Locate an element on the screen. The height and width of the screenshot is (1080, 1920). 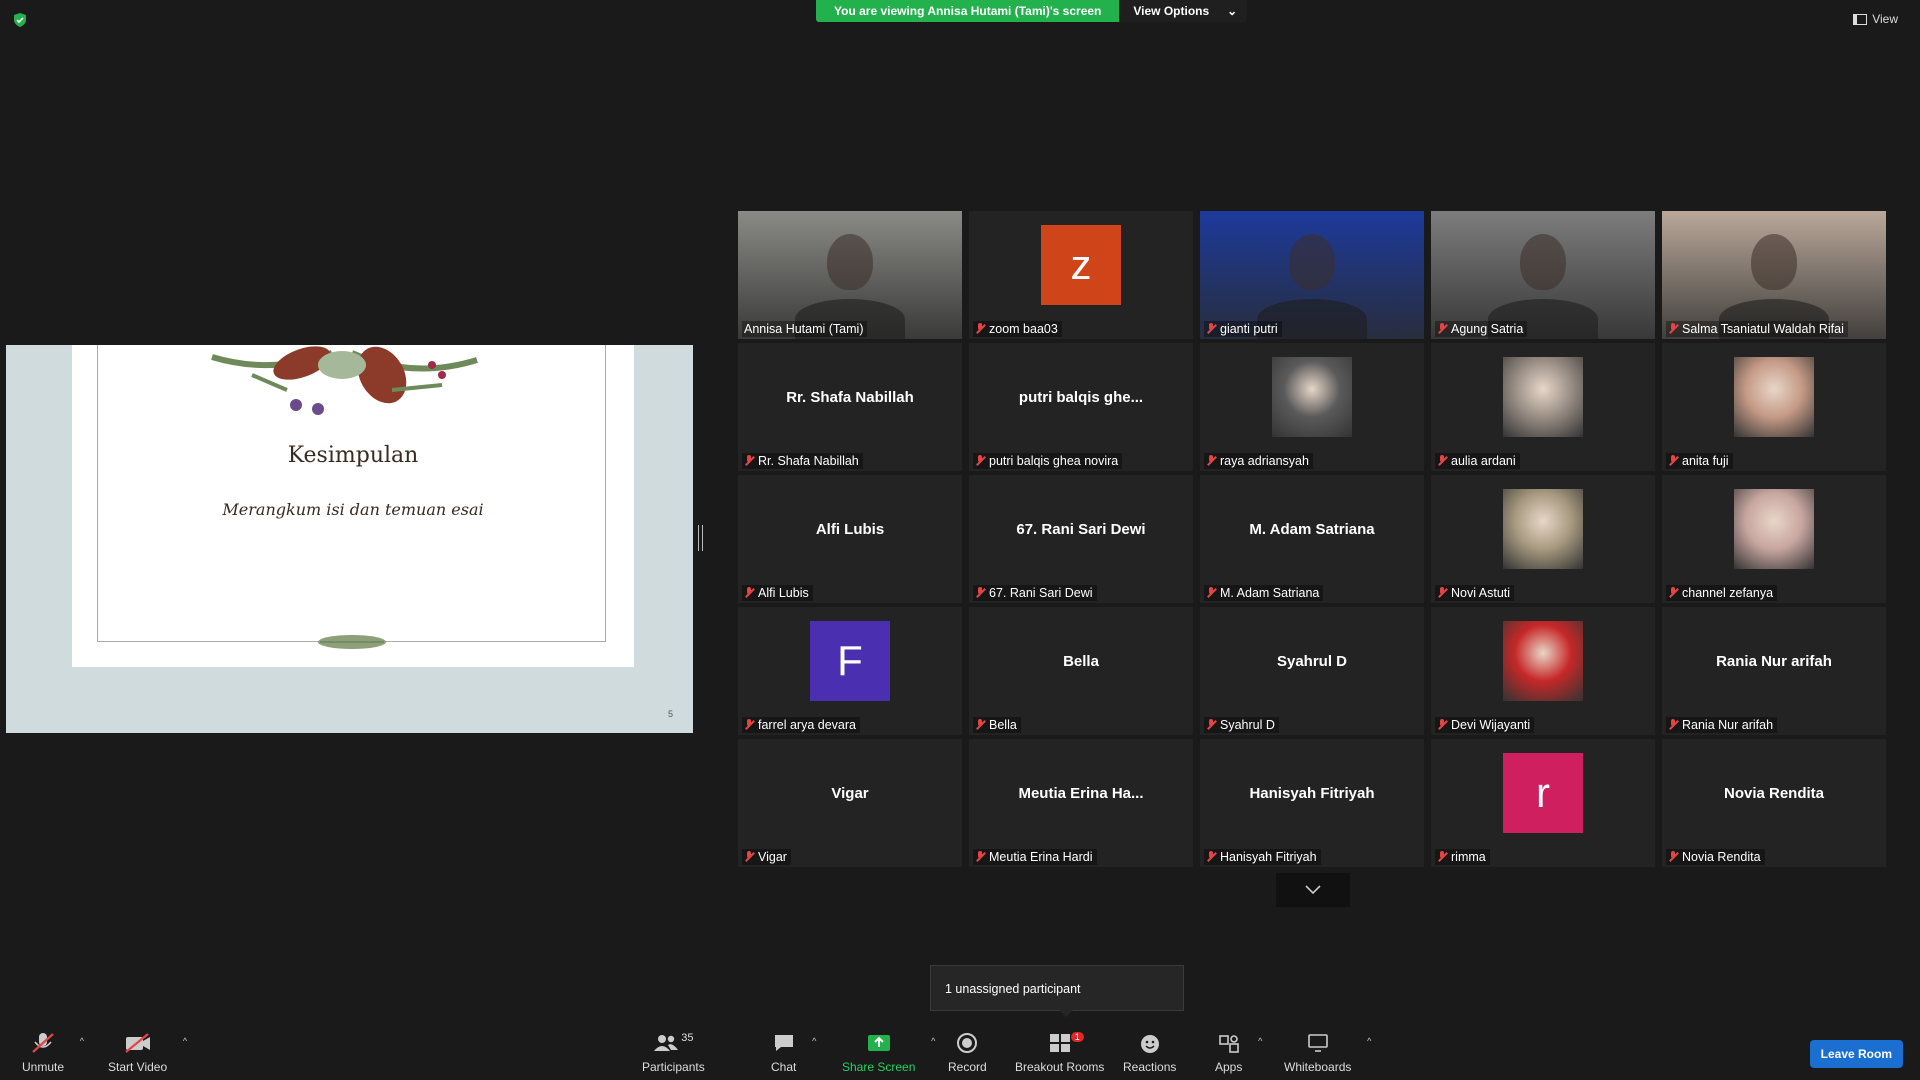
participant-name-label: Vigar is located at coordinates (766, 857).